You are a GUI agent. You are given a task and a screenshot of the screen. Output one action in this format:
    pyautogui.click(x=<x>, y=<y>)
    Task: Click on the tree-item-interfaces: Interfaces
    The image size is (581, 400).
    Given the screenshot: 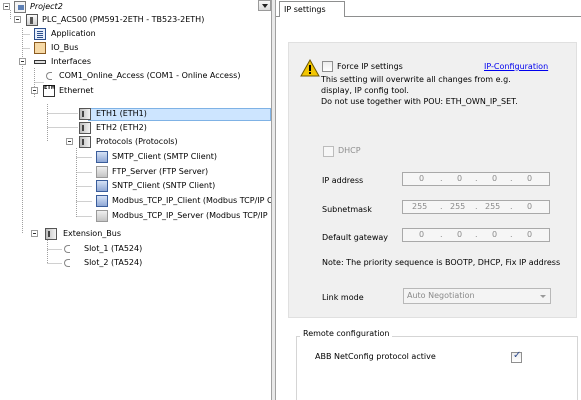 What is the action you would take?
    pyautogui.click(x=130, y=62)
    